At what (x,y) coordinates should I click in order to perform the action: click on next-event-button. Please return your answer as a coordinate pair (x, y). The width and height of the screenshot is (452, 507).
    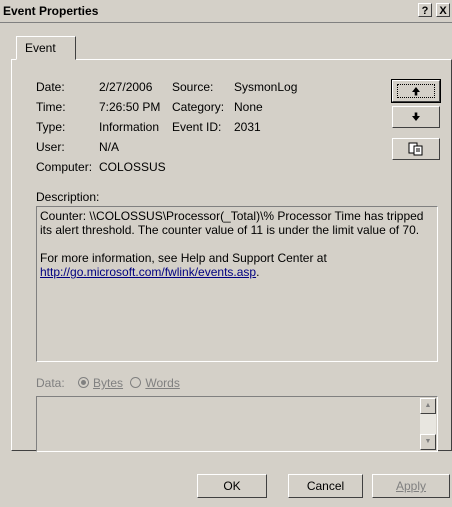
    Looking at the image, I should click on (416, 117).